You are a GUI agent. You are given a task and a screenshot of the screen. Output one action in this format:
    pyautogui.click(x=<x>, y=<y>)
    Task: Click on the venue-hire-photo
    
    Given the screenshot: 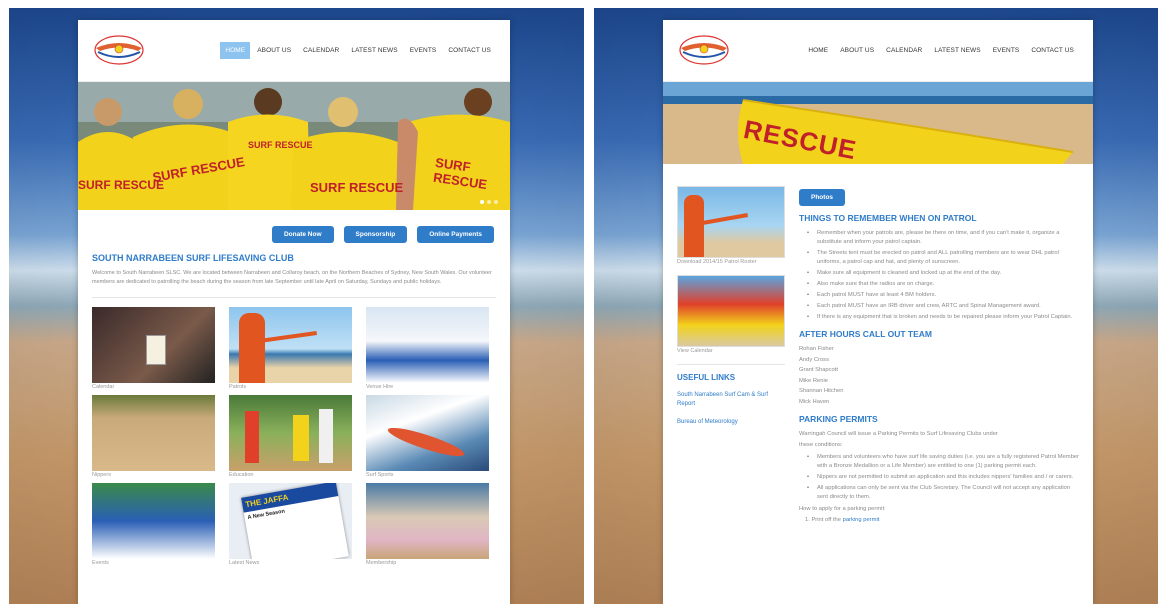 What is the action you would take?
    pyautogui.click(x=427, y=345)
    